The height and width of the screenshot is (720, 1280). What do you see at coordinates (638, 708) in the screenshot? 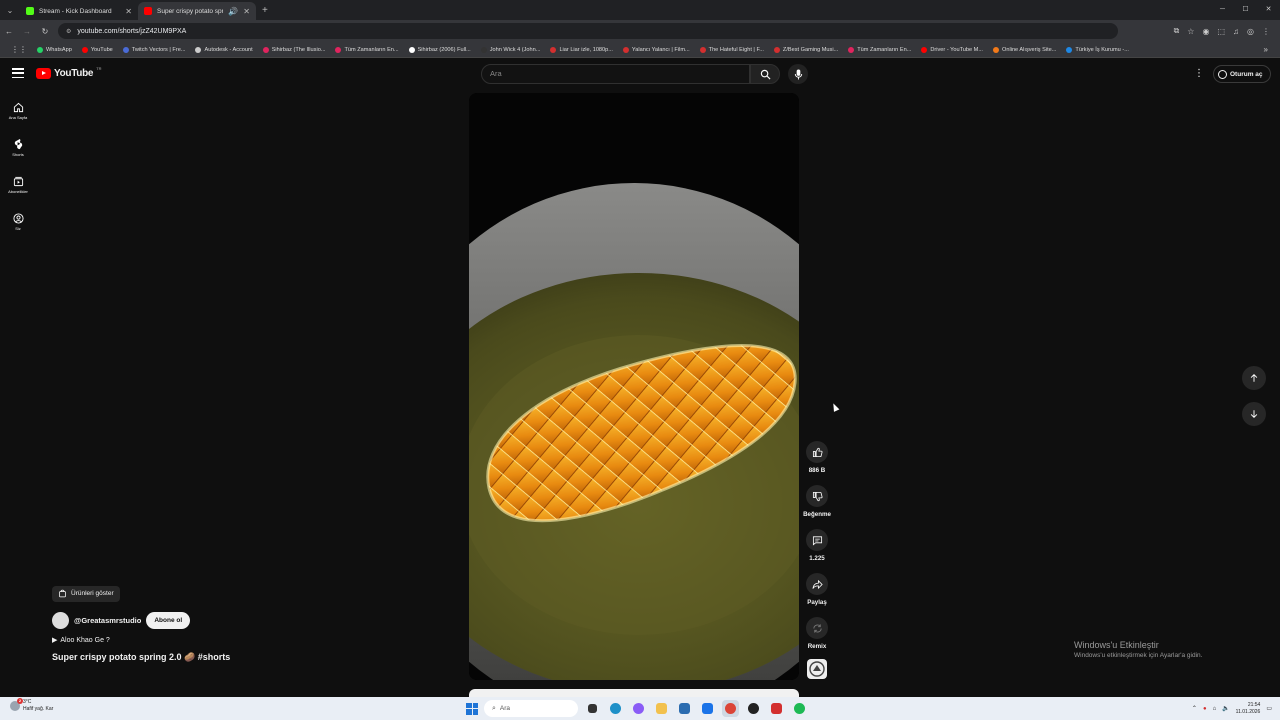
I see `copilot-icon` at bounding box center [638, 708].